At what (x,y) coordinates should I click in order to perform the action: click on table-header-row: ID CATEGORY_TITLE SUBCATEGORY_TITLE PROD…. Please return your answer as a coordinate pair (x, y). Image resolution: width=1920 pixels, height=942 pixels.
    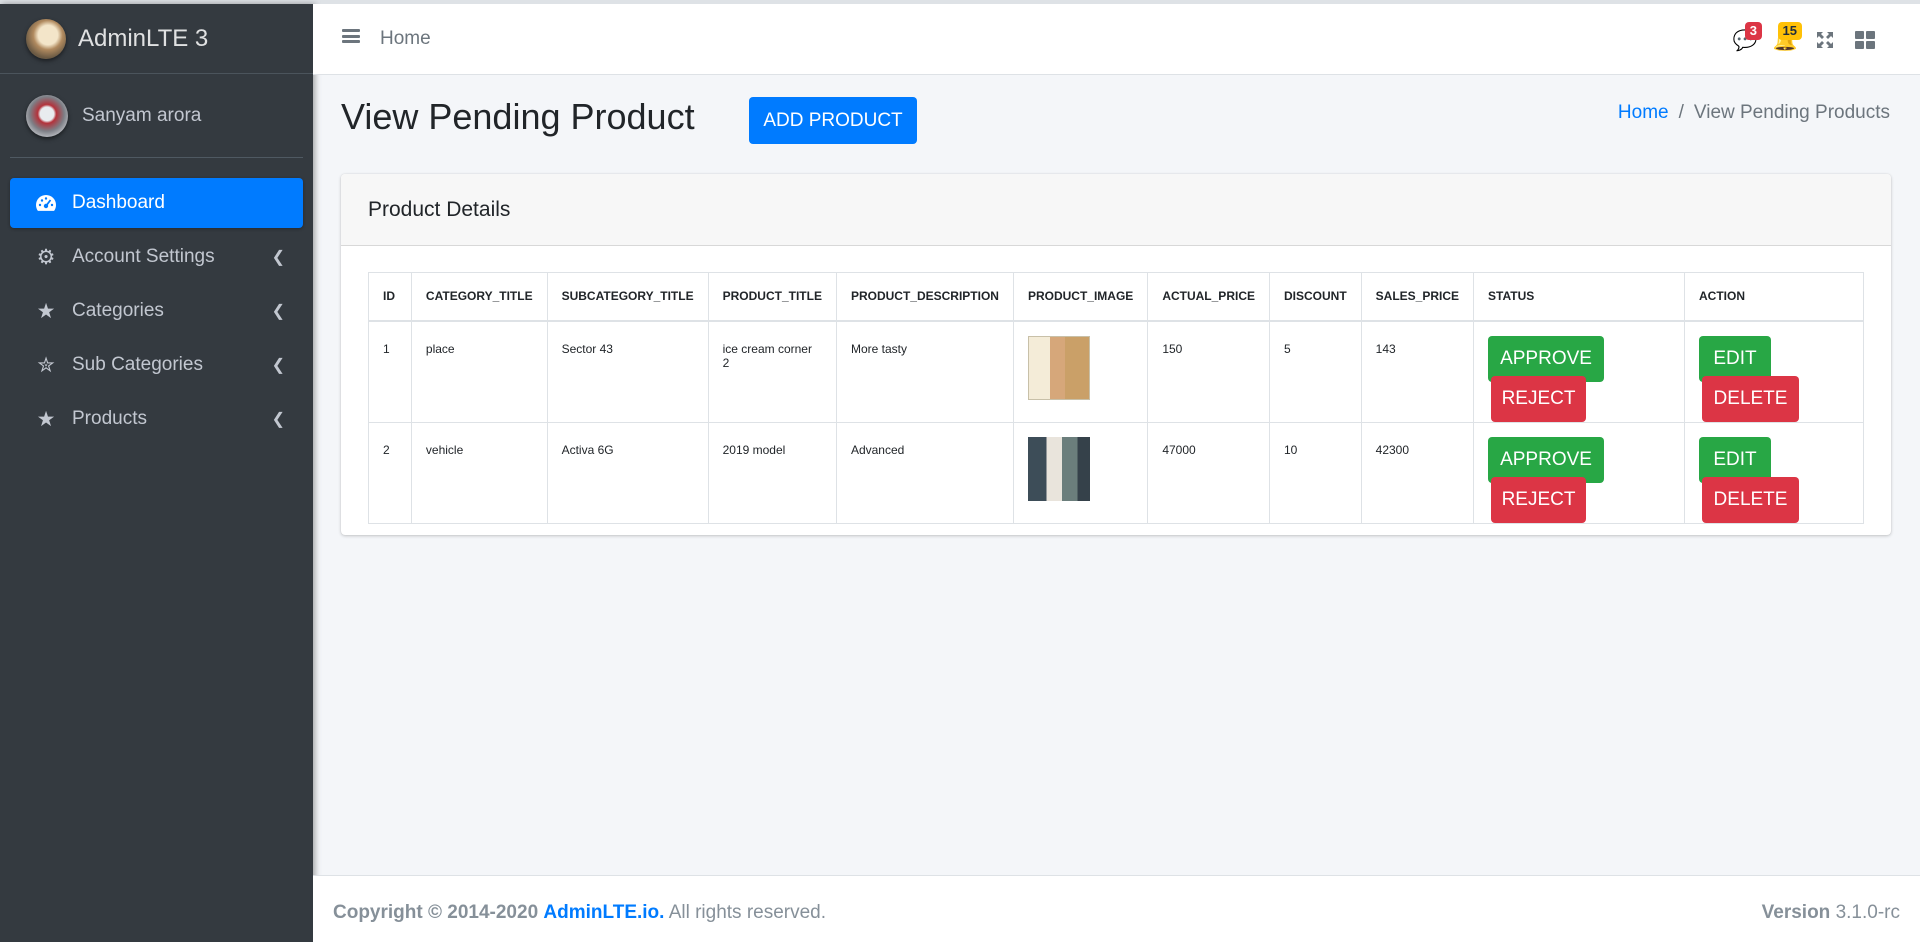
    Looking at the image, I should click on (1116, 297).